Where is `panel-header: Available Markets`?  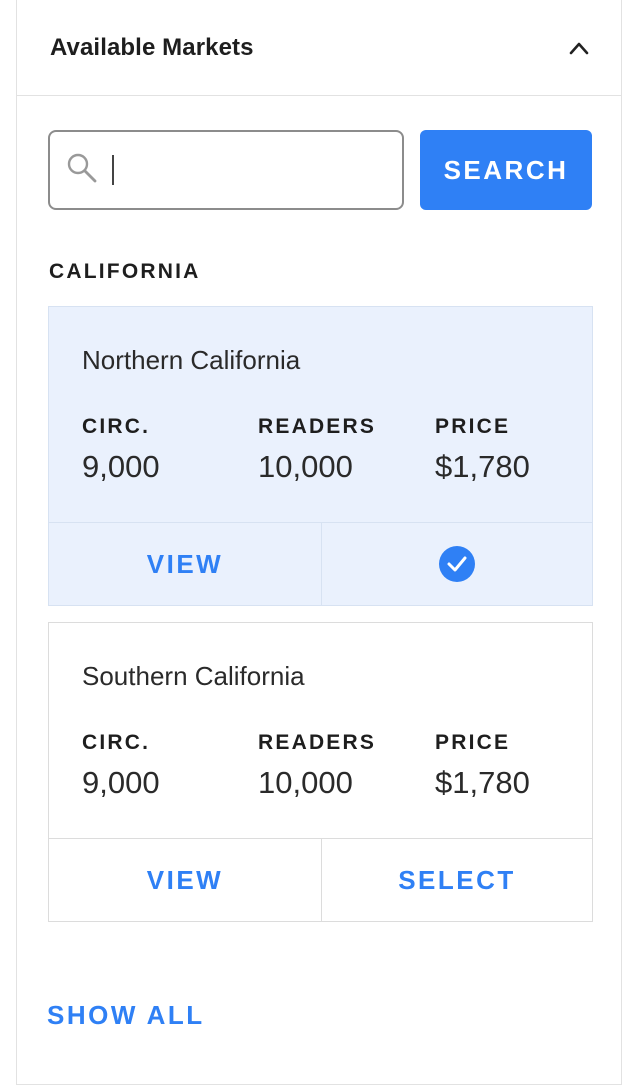 panel-header: Available Markets is located at coordinates (319, 48).